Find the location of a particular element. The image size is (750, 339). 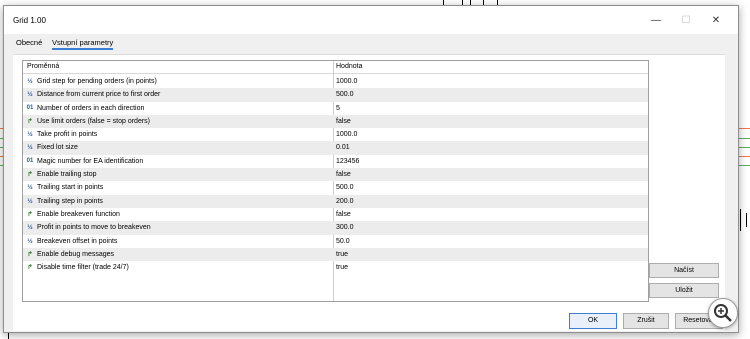

parameter-name: Breakeven offset in points is located at coordinates (77, 241).